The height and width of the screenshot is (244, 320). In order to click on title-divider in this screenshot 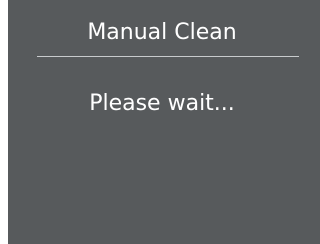, I will do `click(168, 56)`.